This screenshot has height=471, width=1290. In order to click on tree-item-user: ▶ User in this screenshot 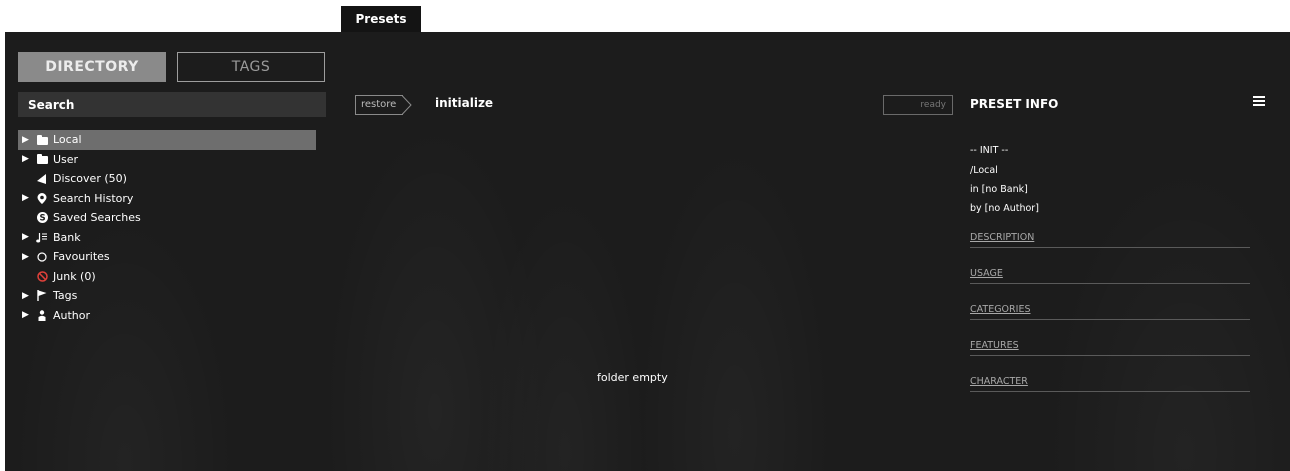, I will do `click(167, 160)`.